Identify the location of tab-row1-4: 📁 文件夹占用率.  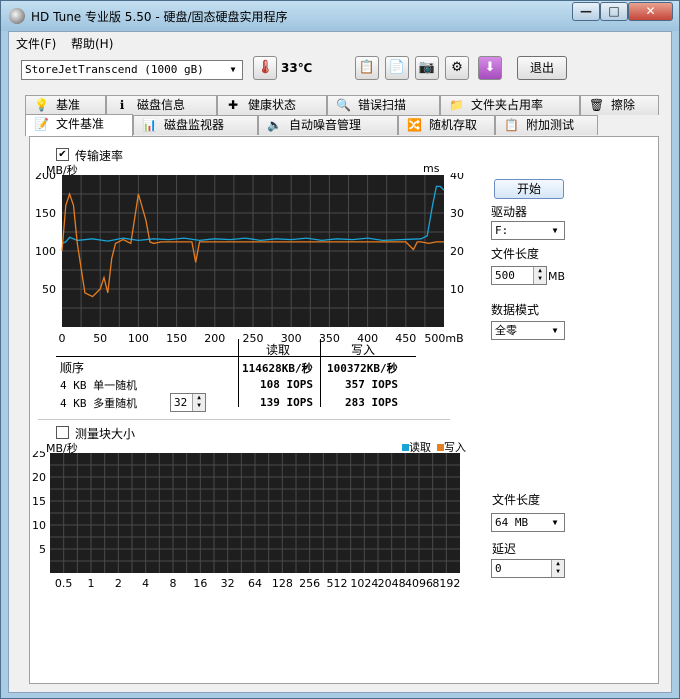
(510, 105).